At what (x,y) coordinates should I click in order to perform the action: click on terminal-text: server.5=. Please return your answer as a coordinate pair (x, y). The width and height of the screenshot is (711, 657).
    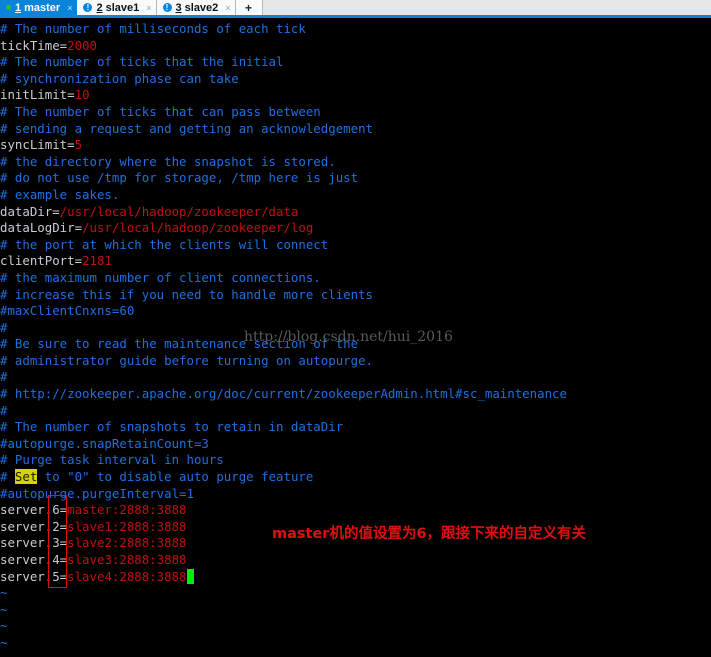
    Looking at the image, I should click on (34, 576).